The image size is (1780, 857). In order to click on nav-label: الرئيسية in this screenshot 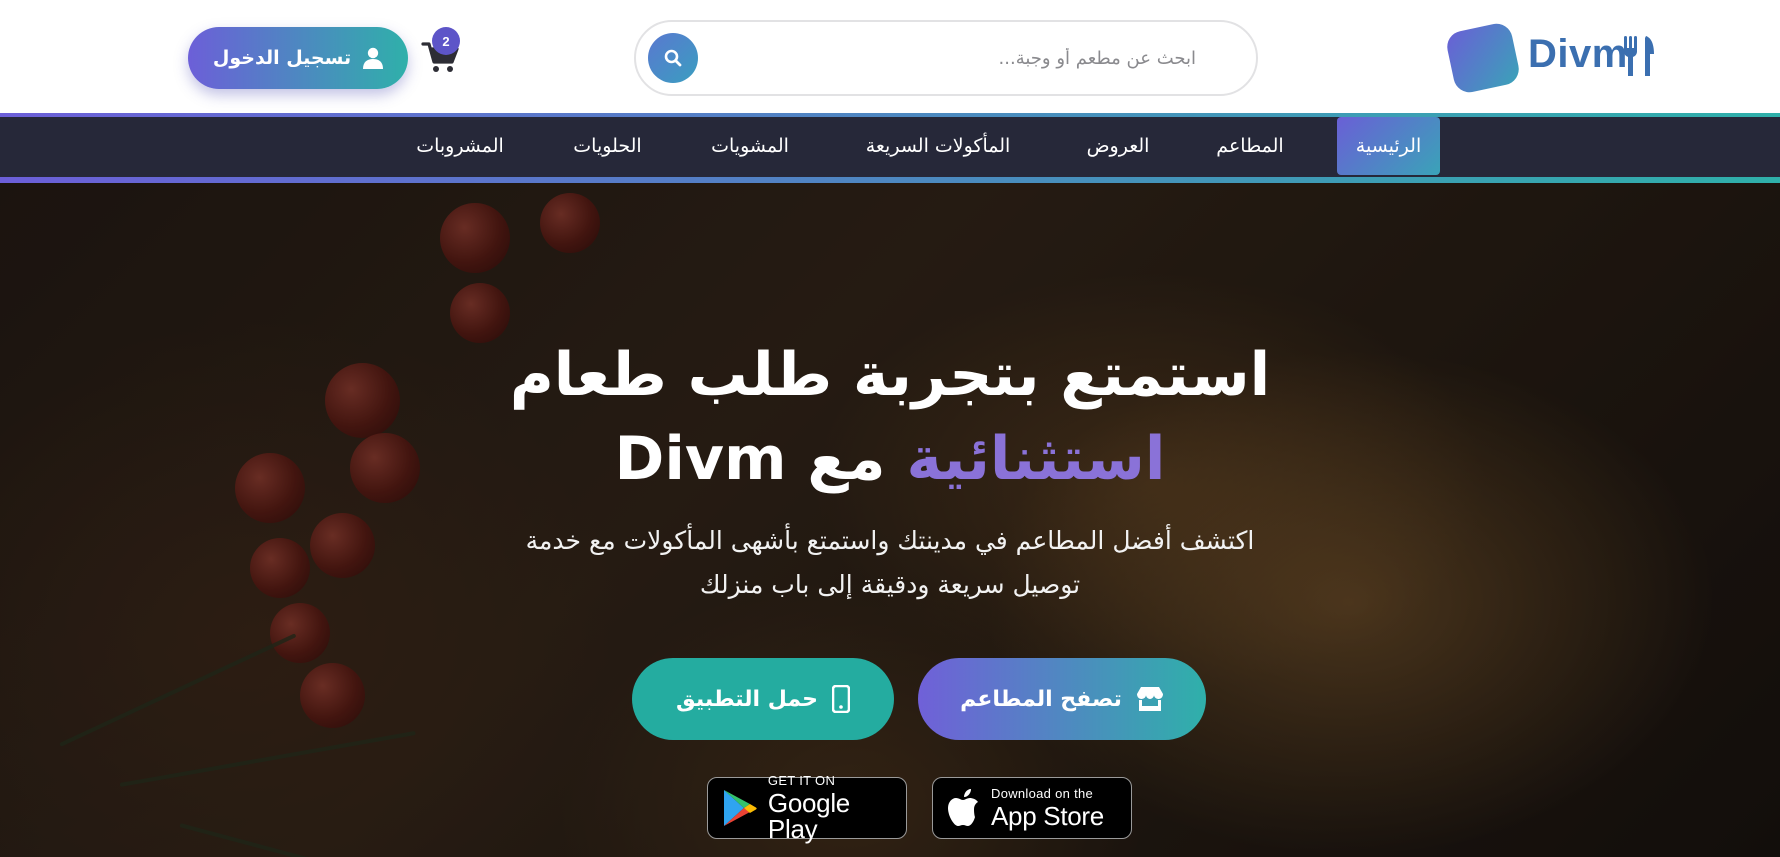, I will do `click(1388, 146)`.